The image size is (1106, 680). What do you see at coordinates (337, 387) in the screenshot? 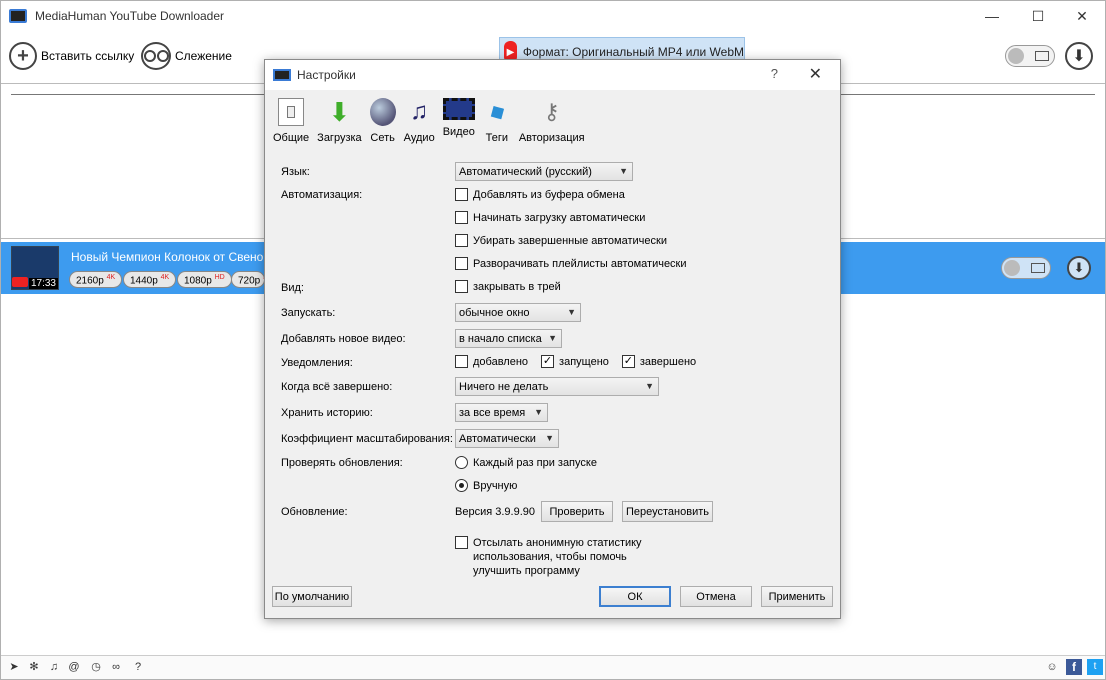
I see `when-done-label: Когда всё завершено:` at bounding box center [337, 387].